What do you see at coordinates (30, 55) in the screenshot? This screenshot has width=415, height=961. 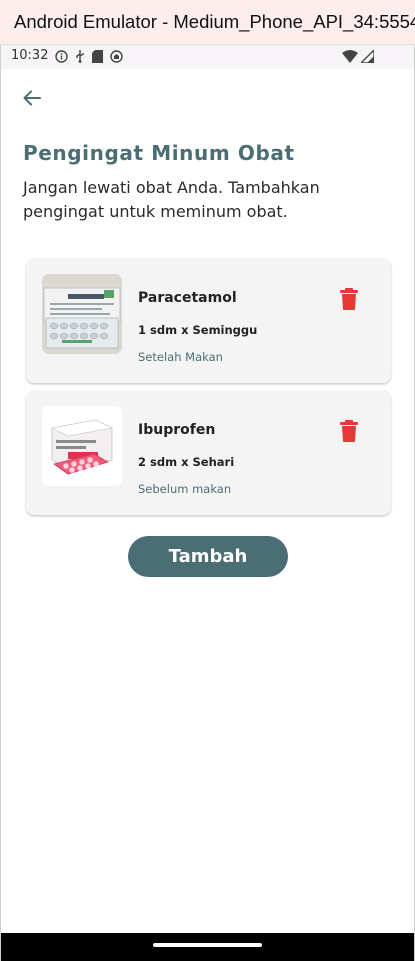 I see `status-time: 10:32` at bounding box center [30, 55].